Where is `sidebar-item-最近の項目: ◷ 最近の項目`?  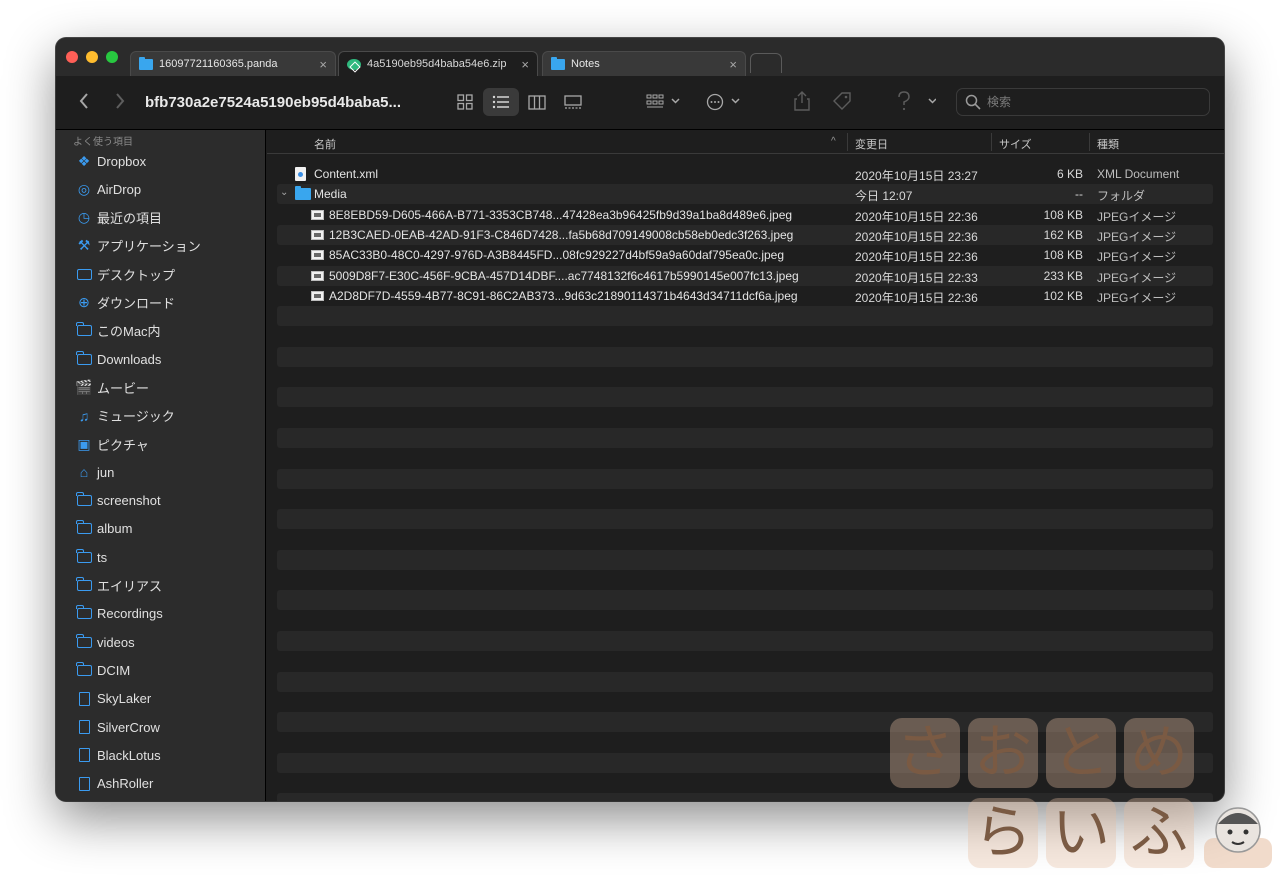 sidebar-item-最近の項目: ◷ 最近の項目 is located at coordinates (164, 218).